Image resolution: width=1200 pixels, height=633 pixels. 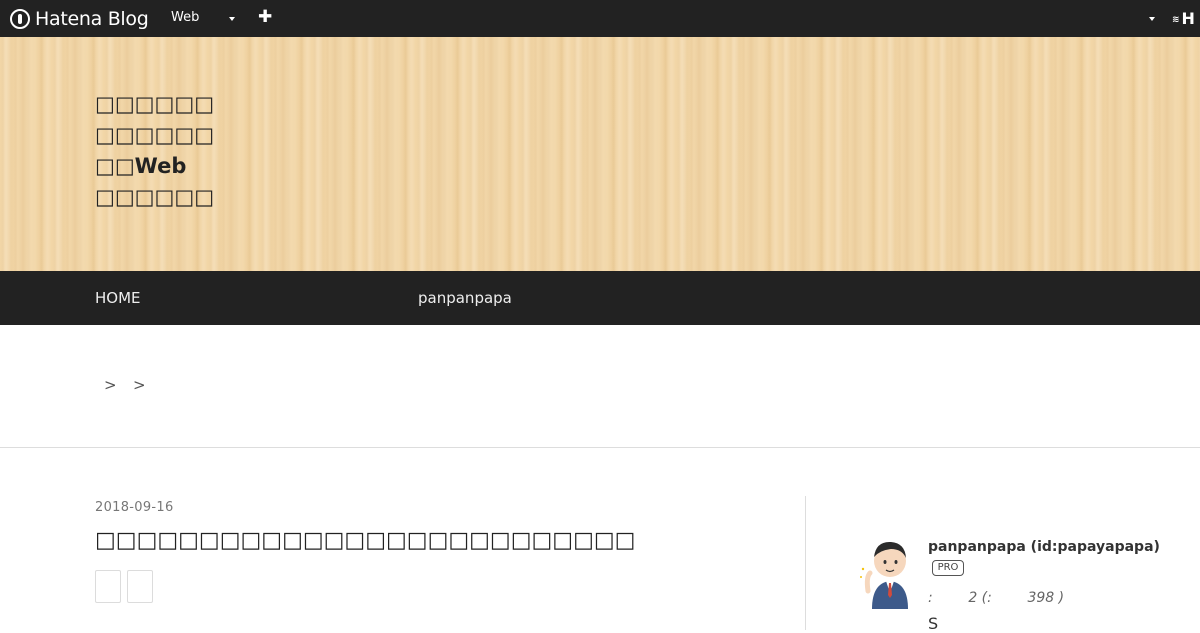 I want to click on user-menu: ≋ H, so click(x=1183, y=18).